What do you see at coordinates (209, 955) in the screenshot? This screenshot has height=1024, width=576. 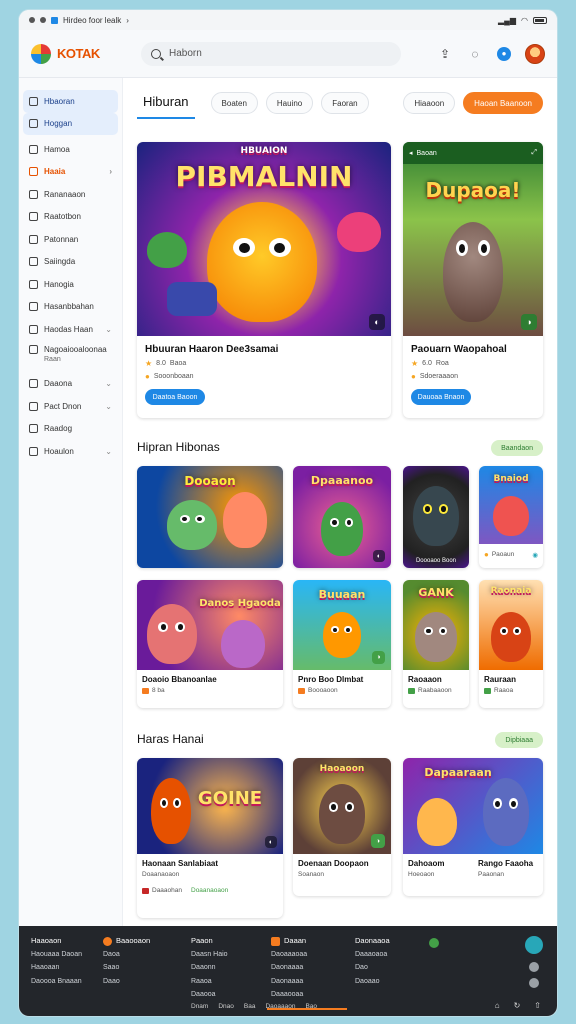 I see `footer-link: Daasn Haio` at bounding box center [209, 955].